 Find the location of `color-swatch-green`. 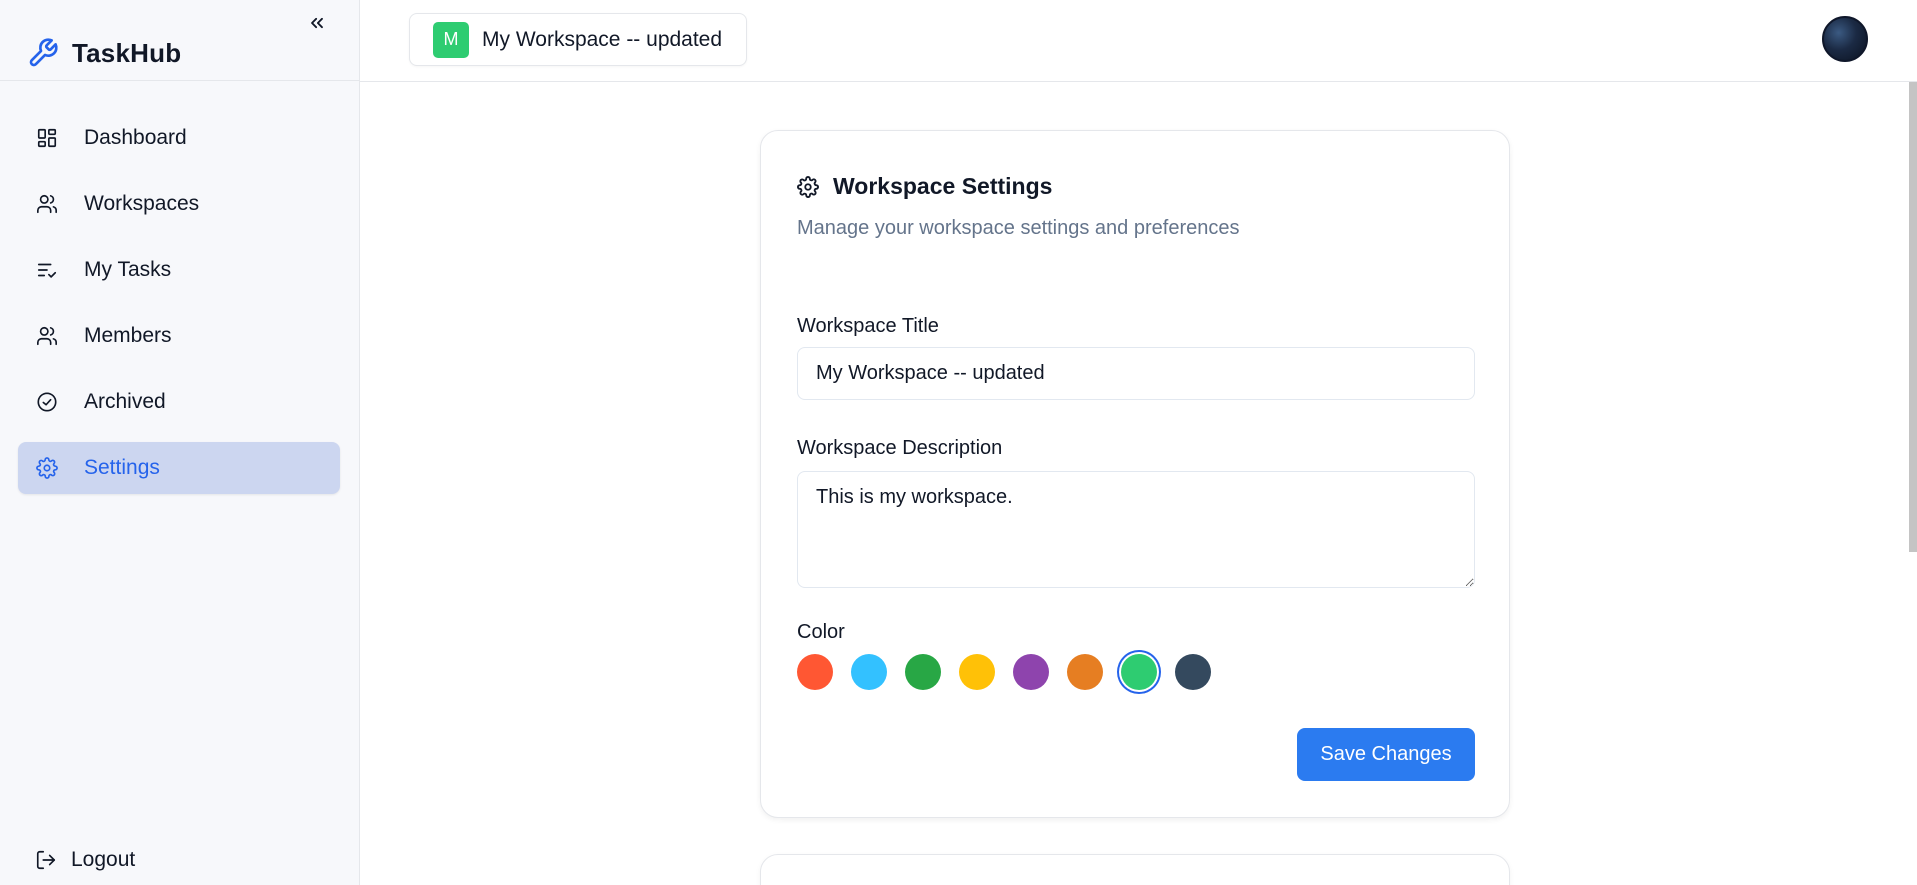

color-swatch-green is located at coordinates (923, 672).